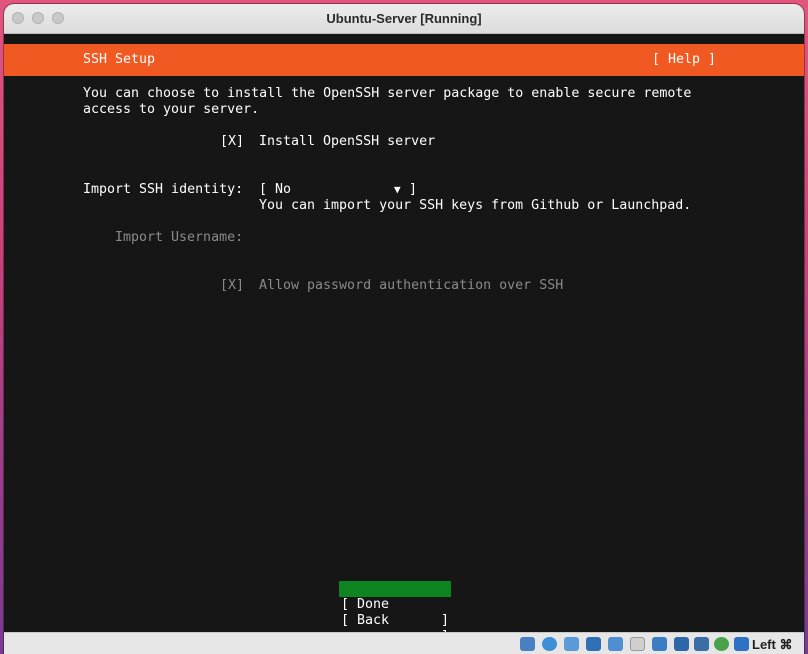 The width and height of the screenshot is (808, 654). What do you see at coordinates (571, 644) in the screenshot?
I see `audio-icon` at bounding box center [571, 644].